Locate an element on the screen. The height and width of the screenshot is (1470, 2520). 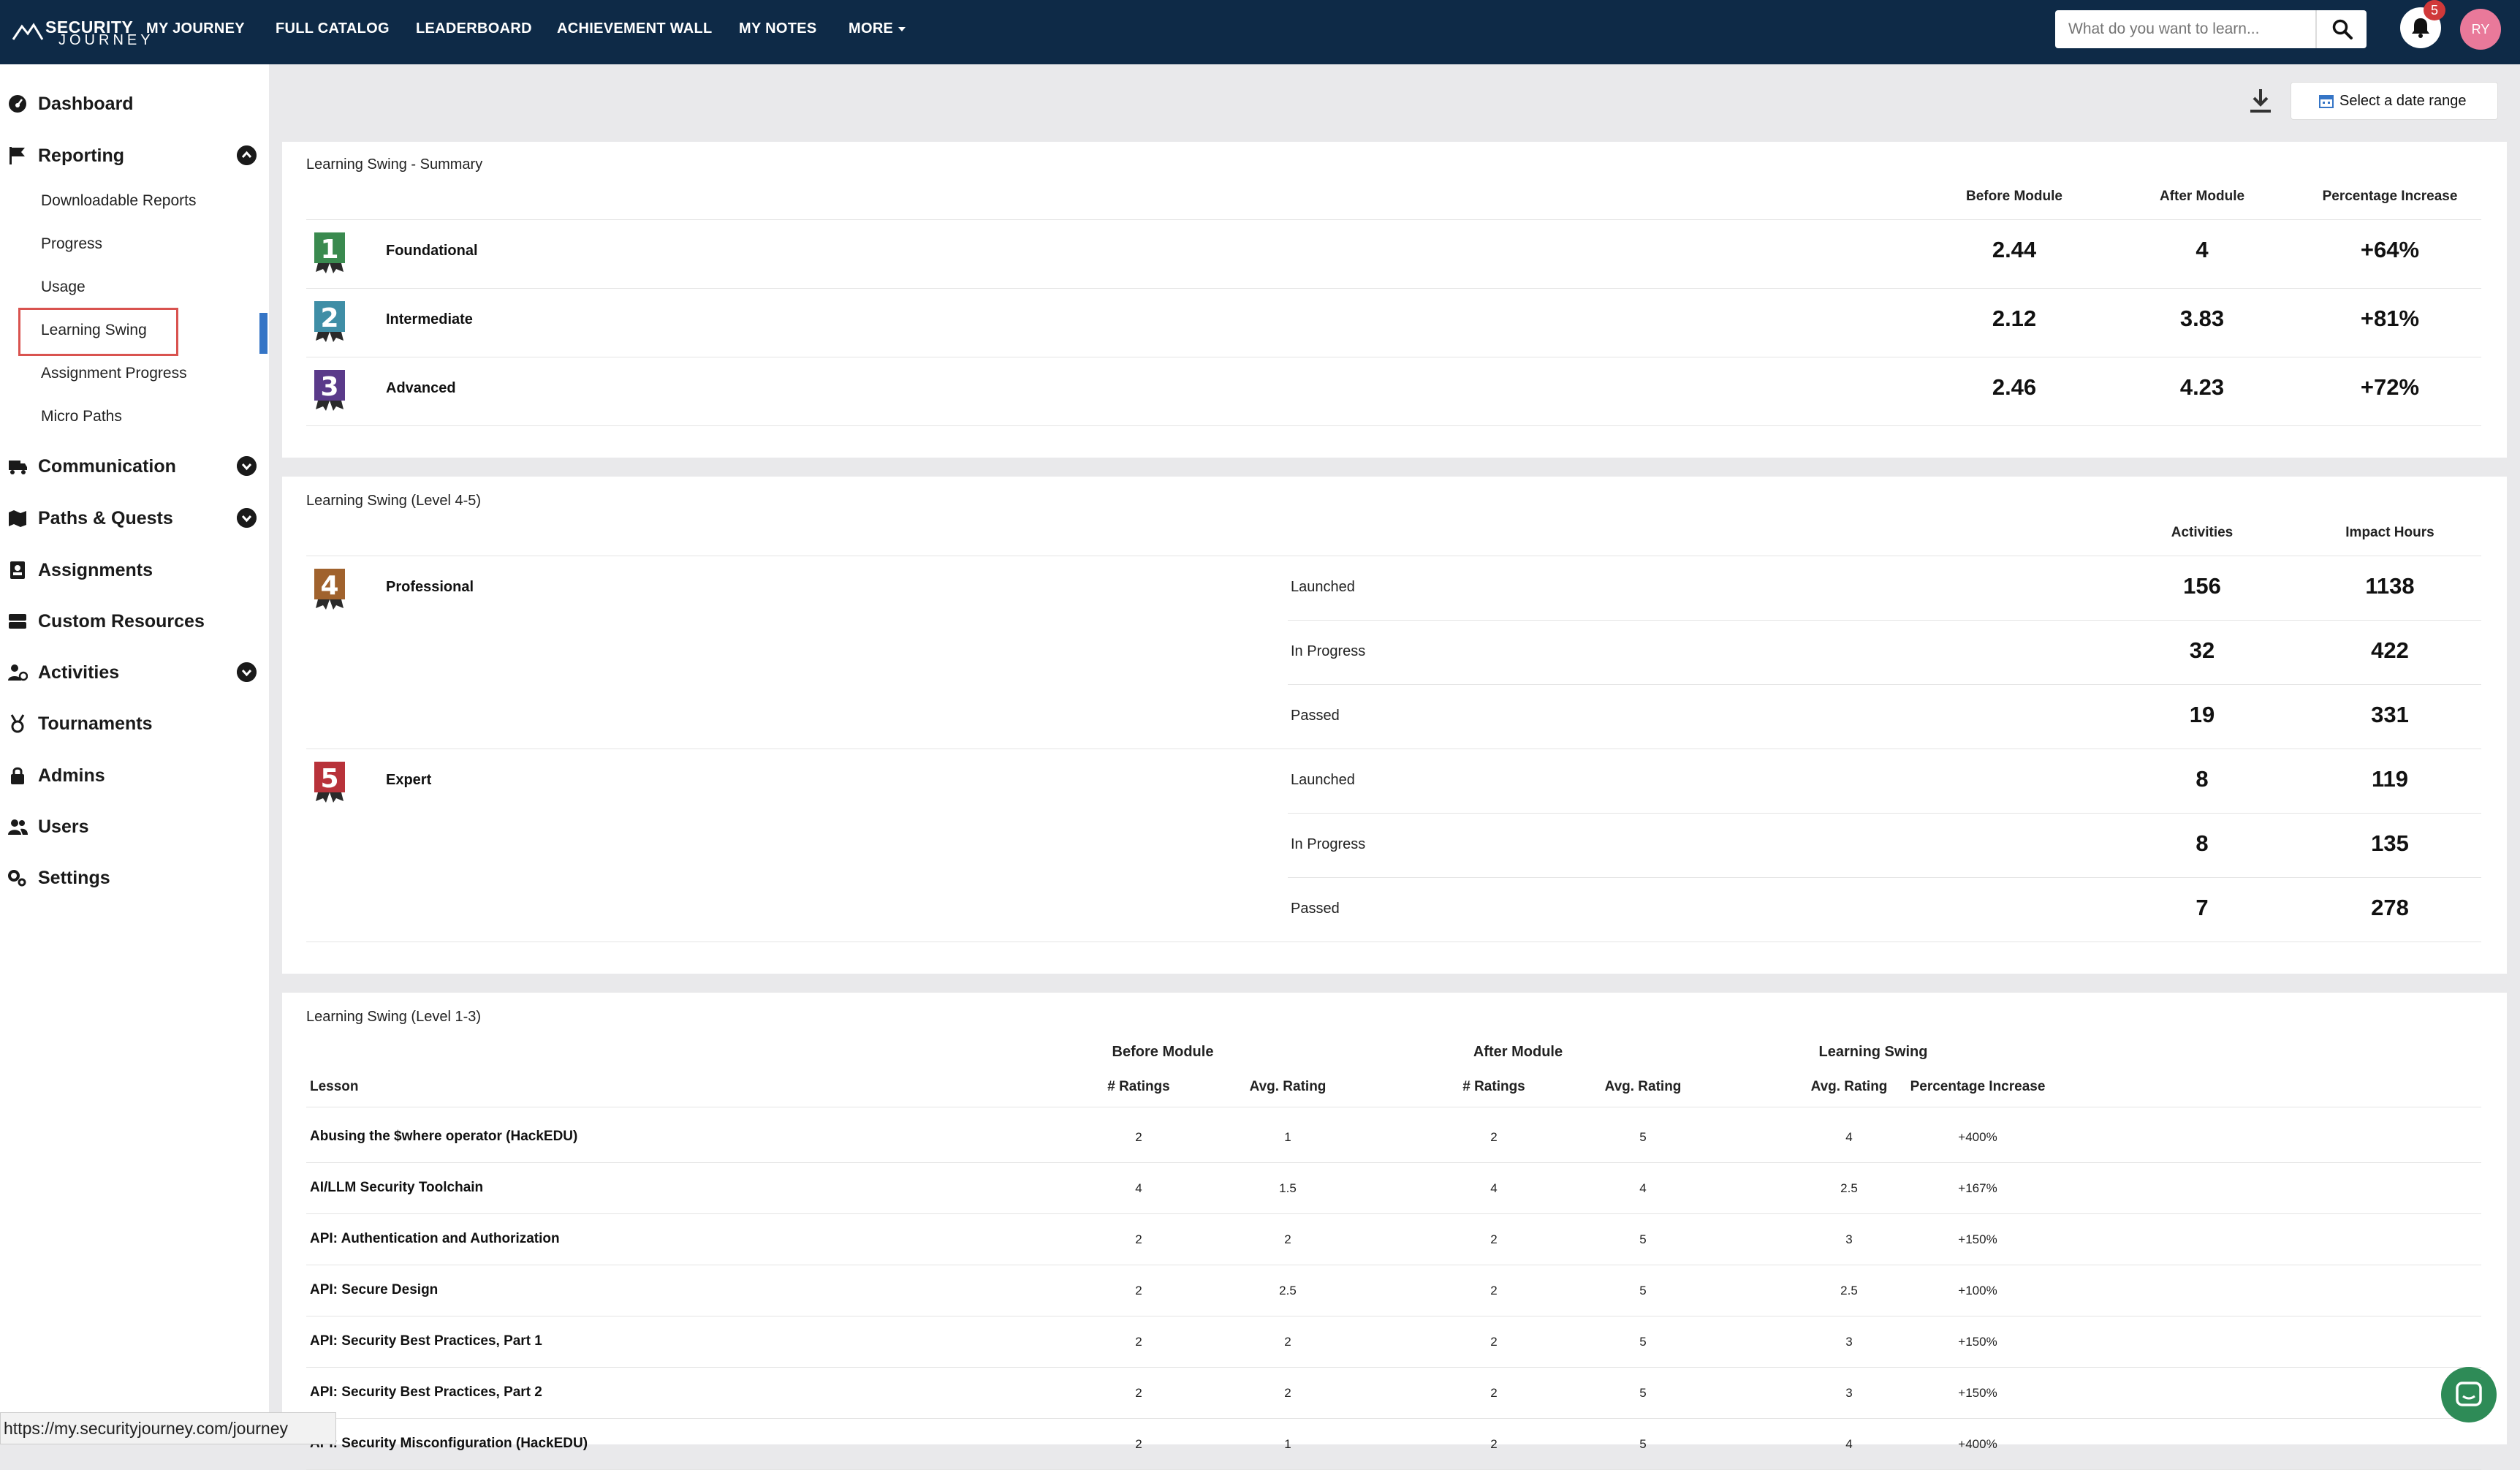
sidebar-item-label: Dashboard is located at coordinates (86, 104).